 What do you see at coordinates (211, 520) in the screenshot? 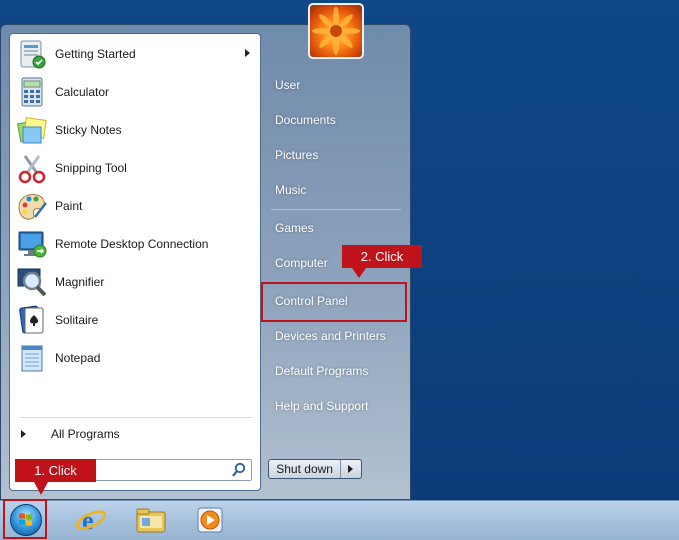
I see `media-player-icon` at bounding box center [211, 520].